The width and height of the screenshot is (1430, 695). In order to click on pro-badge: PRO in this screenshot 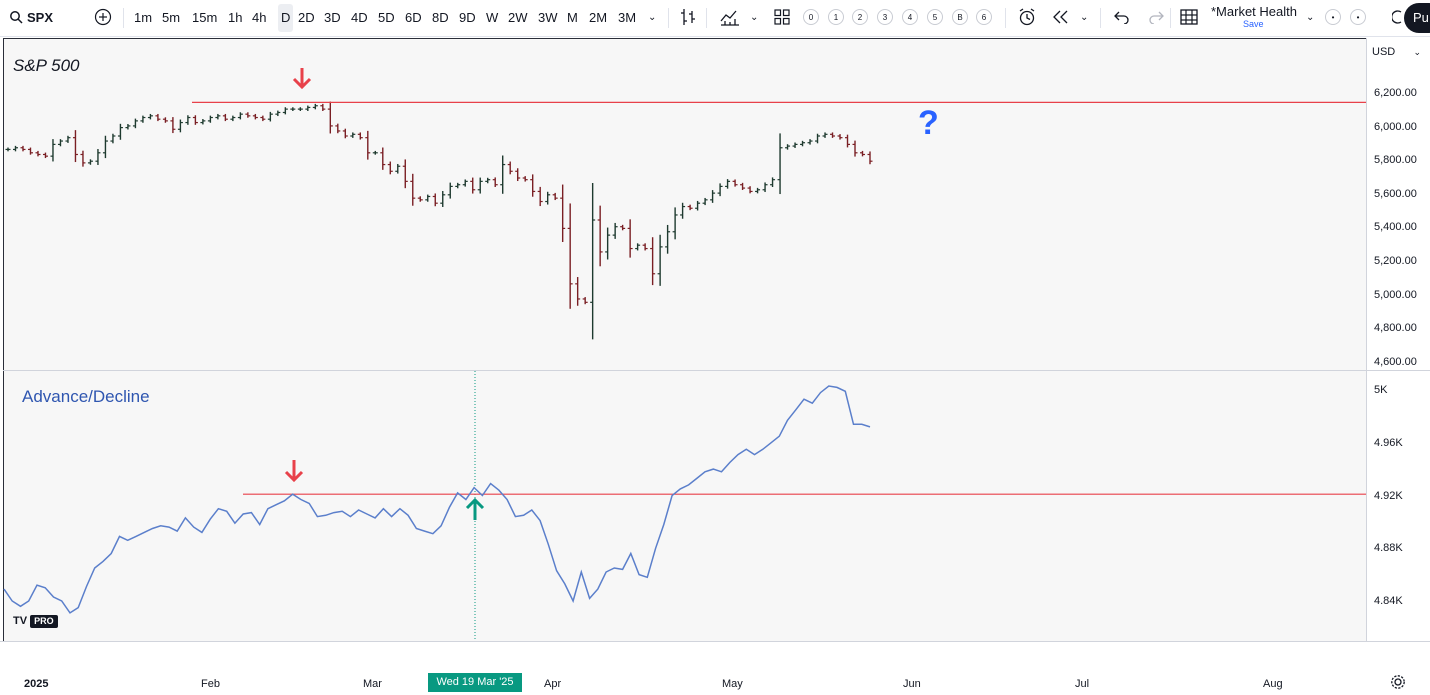, I will do `click(44, 621)`.